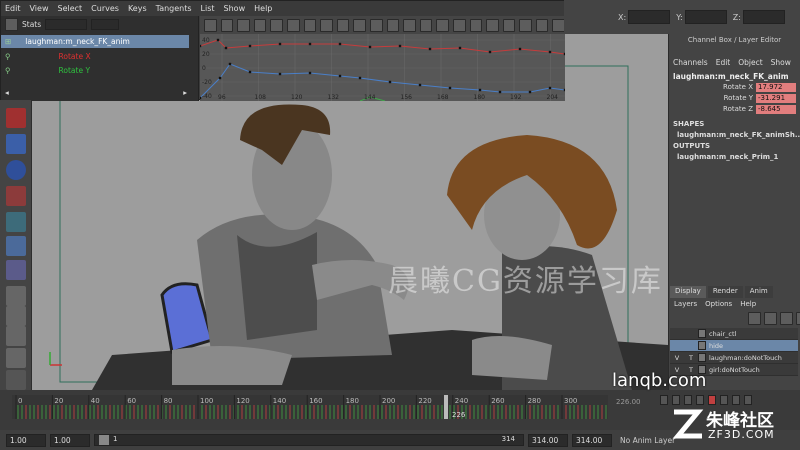 This screenshot has height=450, width=800. I want to click on plateau-tangent-icon, so click(409, 25).